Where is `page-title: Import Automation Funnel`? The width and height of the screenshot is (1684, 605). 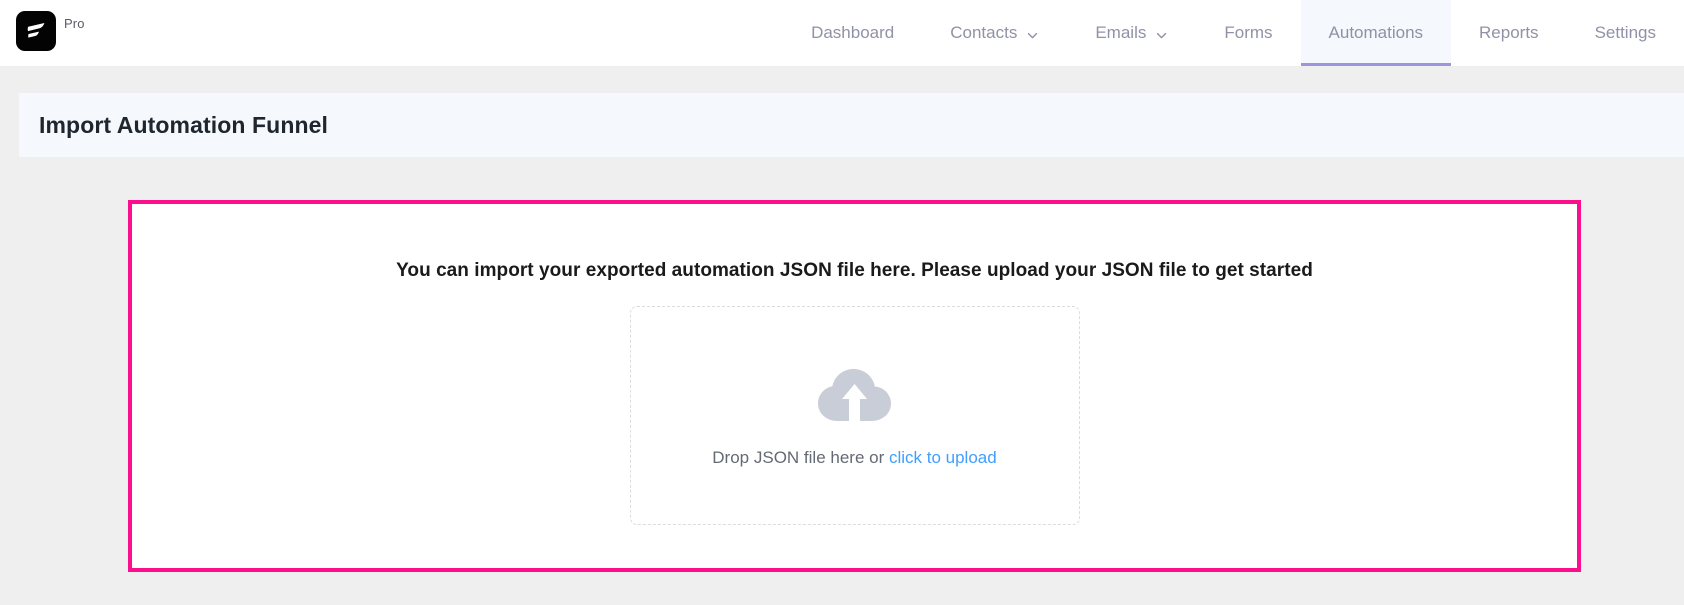
page-title: Import Automation Funnel is located at coordinates (184, 124).